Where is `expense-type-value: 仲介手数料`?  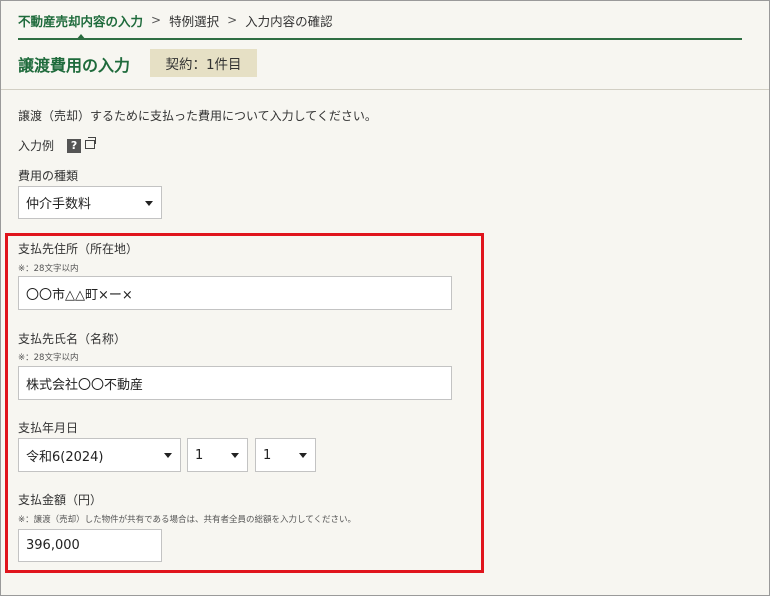
expense-type-value: 仲介手数料 is located at coordinates (59, 204).